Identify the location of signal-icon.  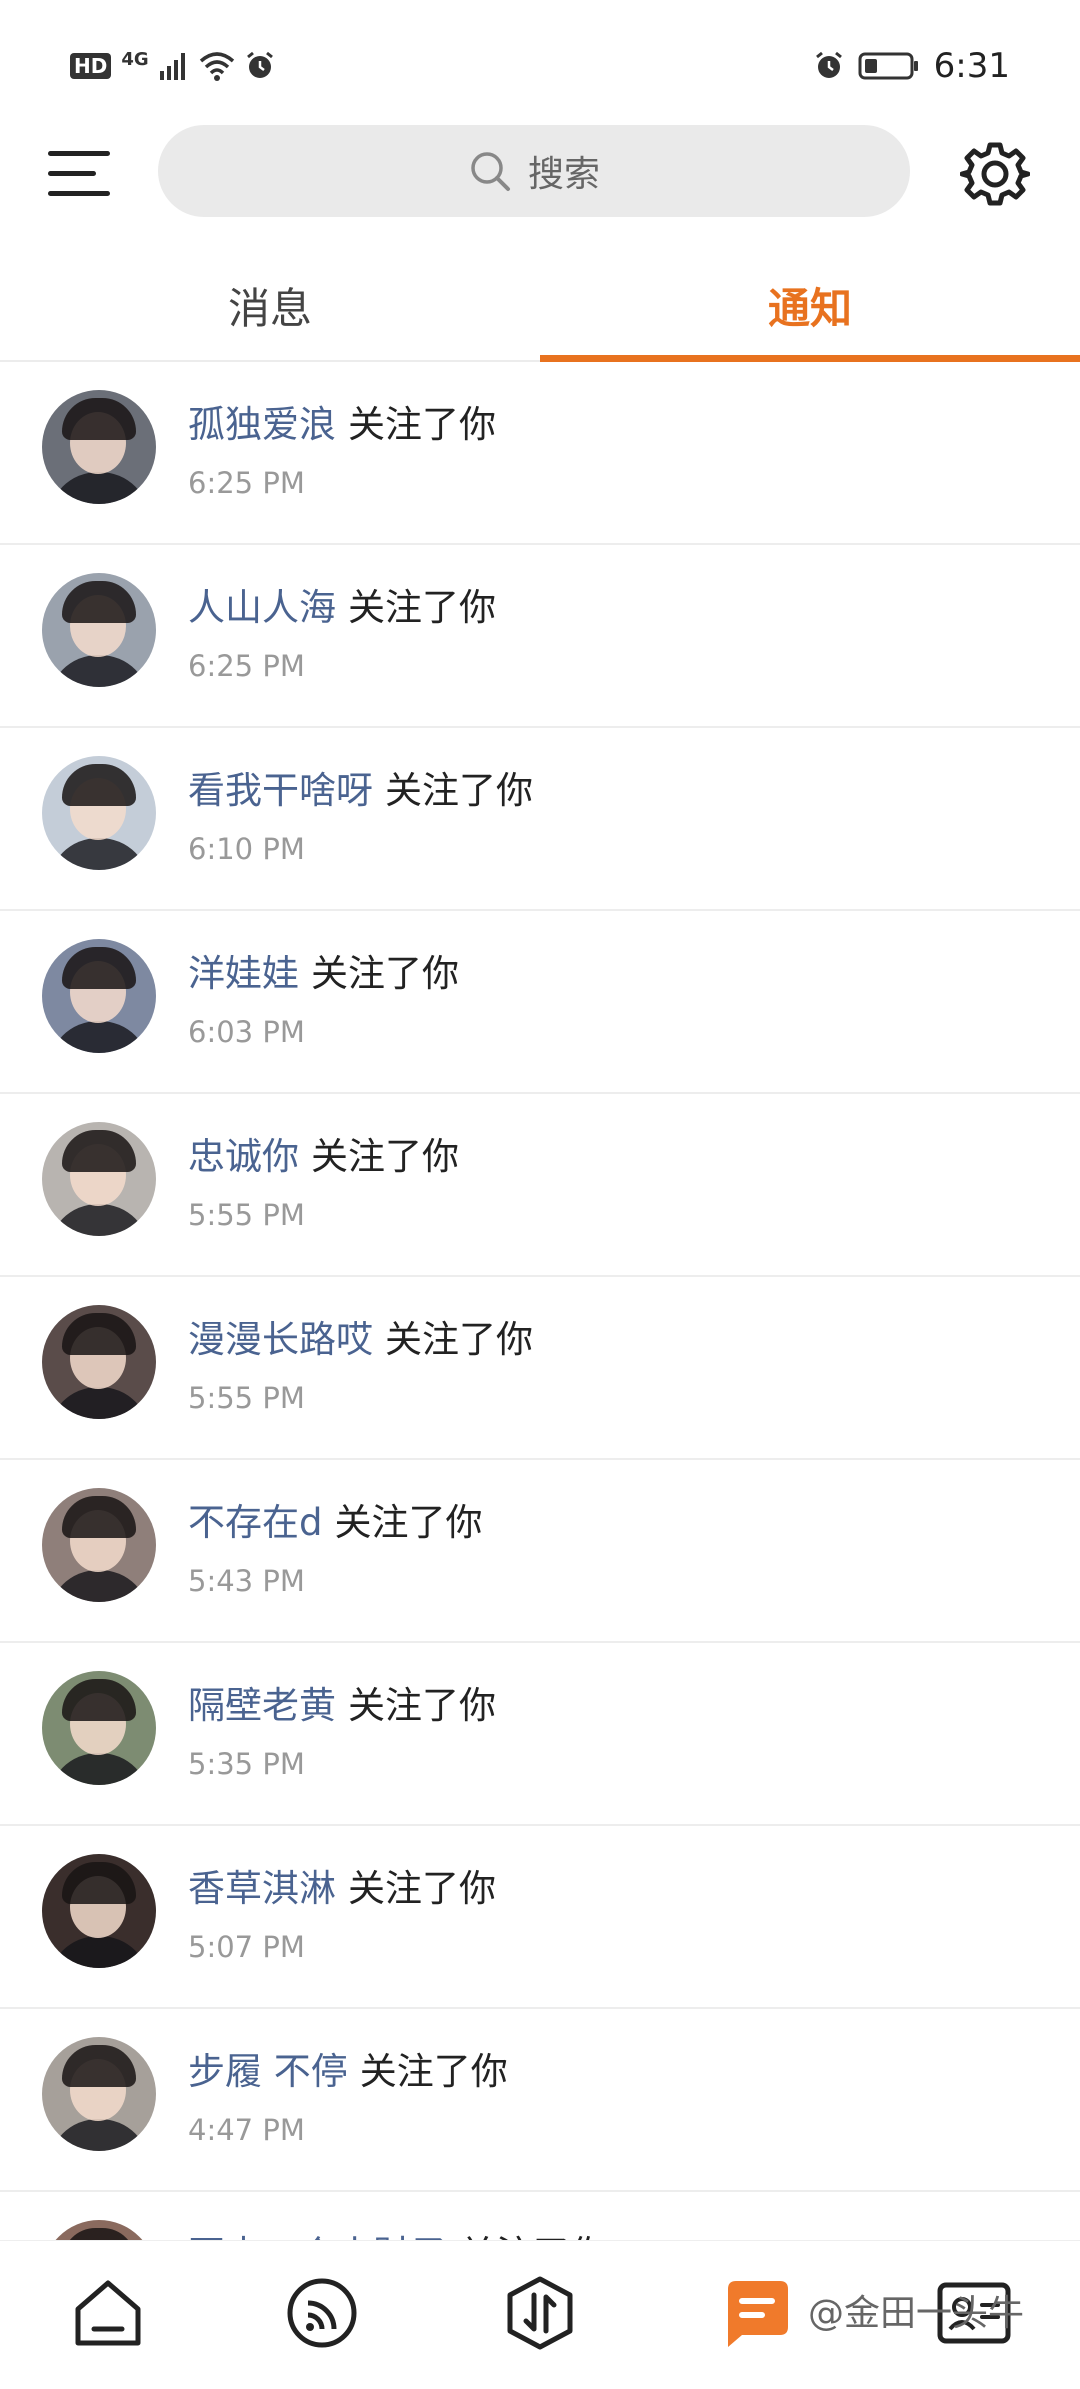
(172, 66).